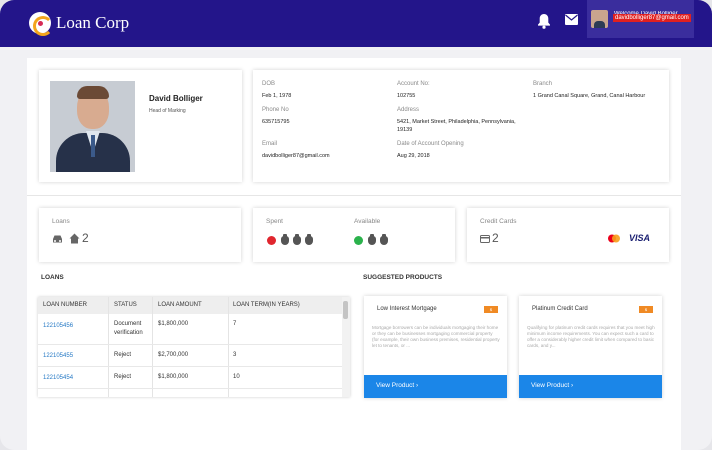 Image resolution: width=712 pixels, height=450 pixels. I want to click on profile-card: David Bolliger Head of Marking, so click(140, 126).